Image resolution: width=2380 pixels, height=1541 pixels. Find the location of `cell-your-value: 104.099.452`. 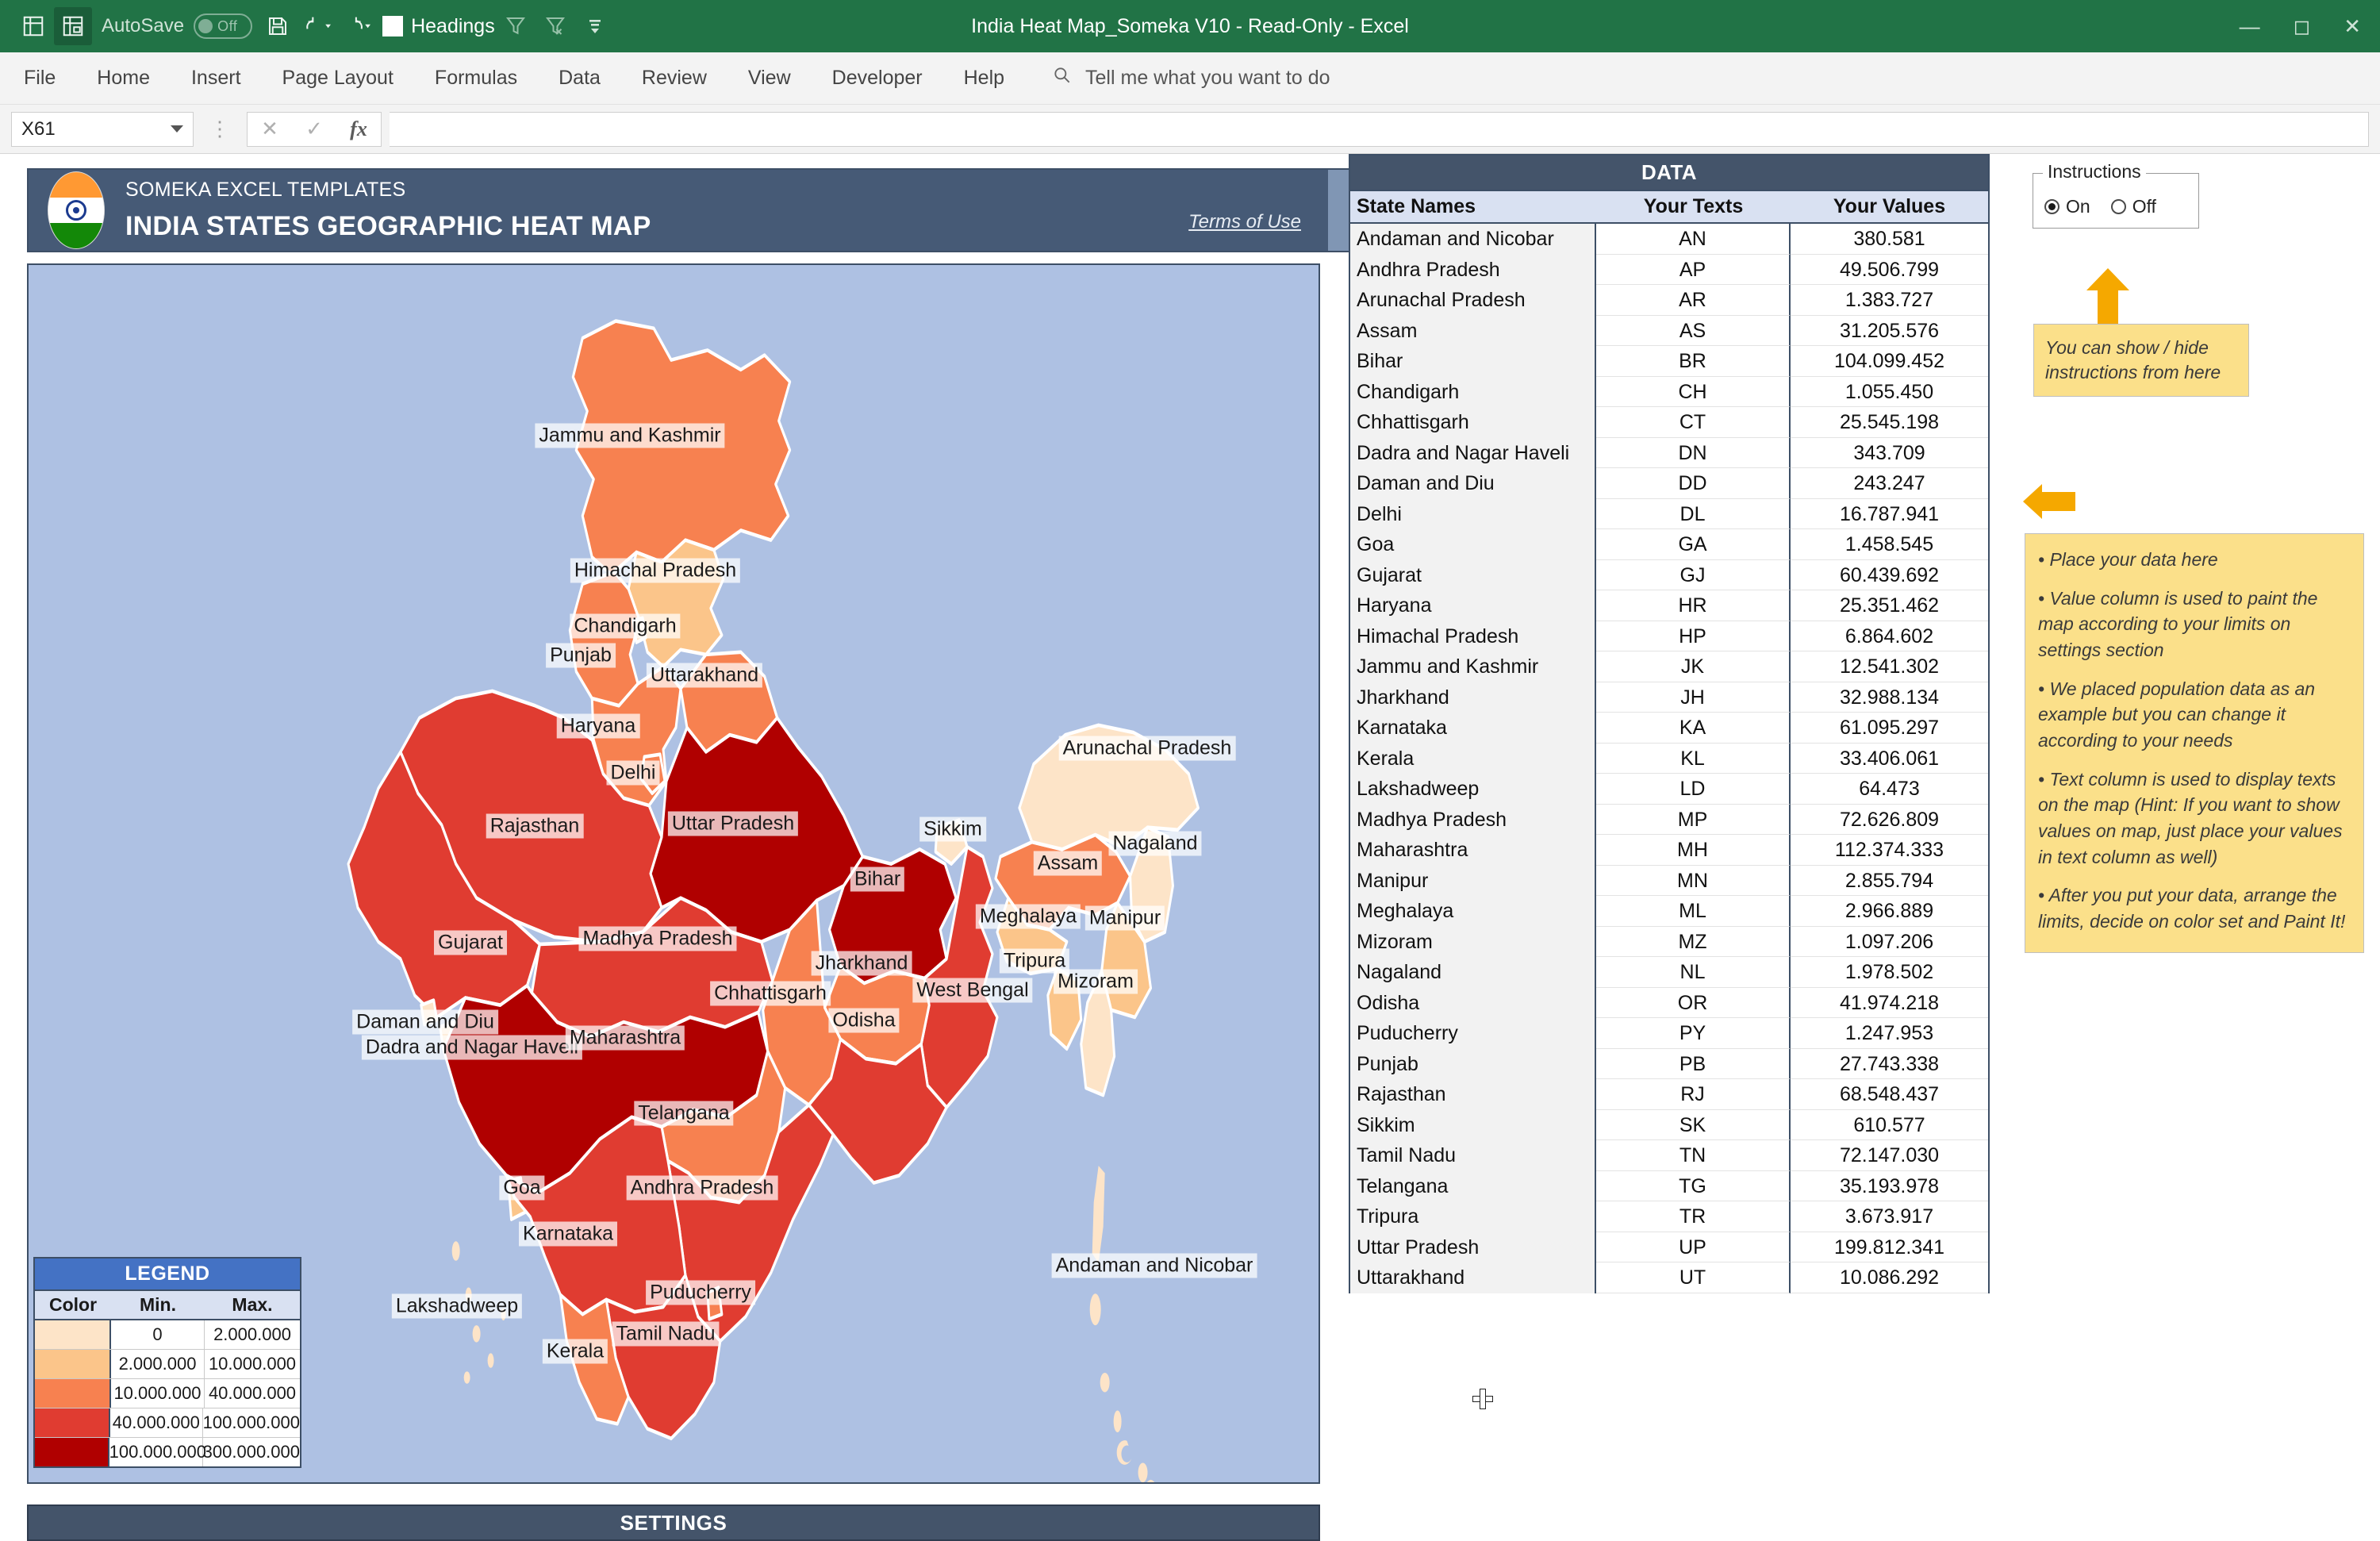

cell-your-value: 104.099.452 is located at coordinates (1889, 361).